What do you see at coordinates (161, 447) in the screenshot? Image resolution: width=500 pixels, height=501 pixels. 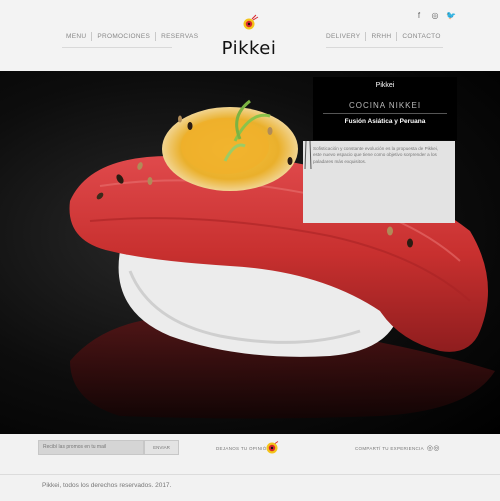 I see `newsletter-submit-button: ENVIAR` at bounding box center [161, 447].